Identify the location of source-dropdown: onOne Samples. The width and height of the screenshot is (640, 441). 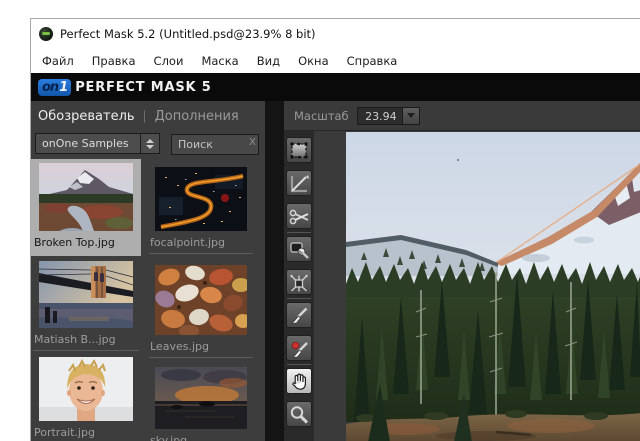
(88, 143).